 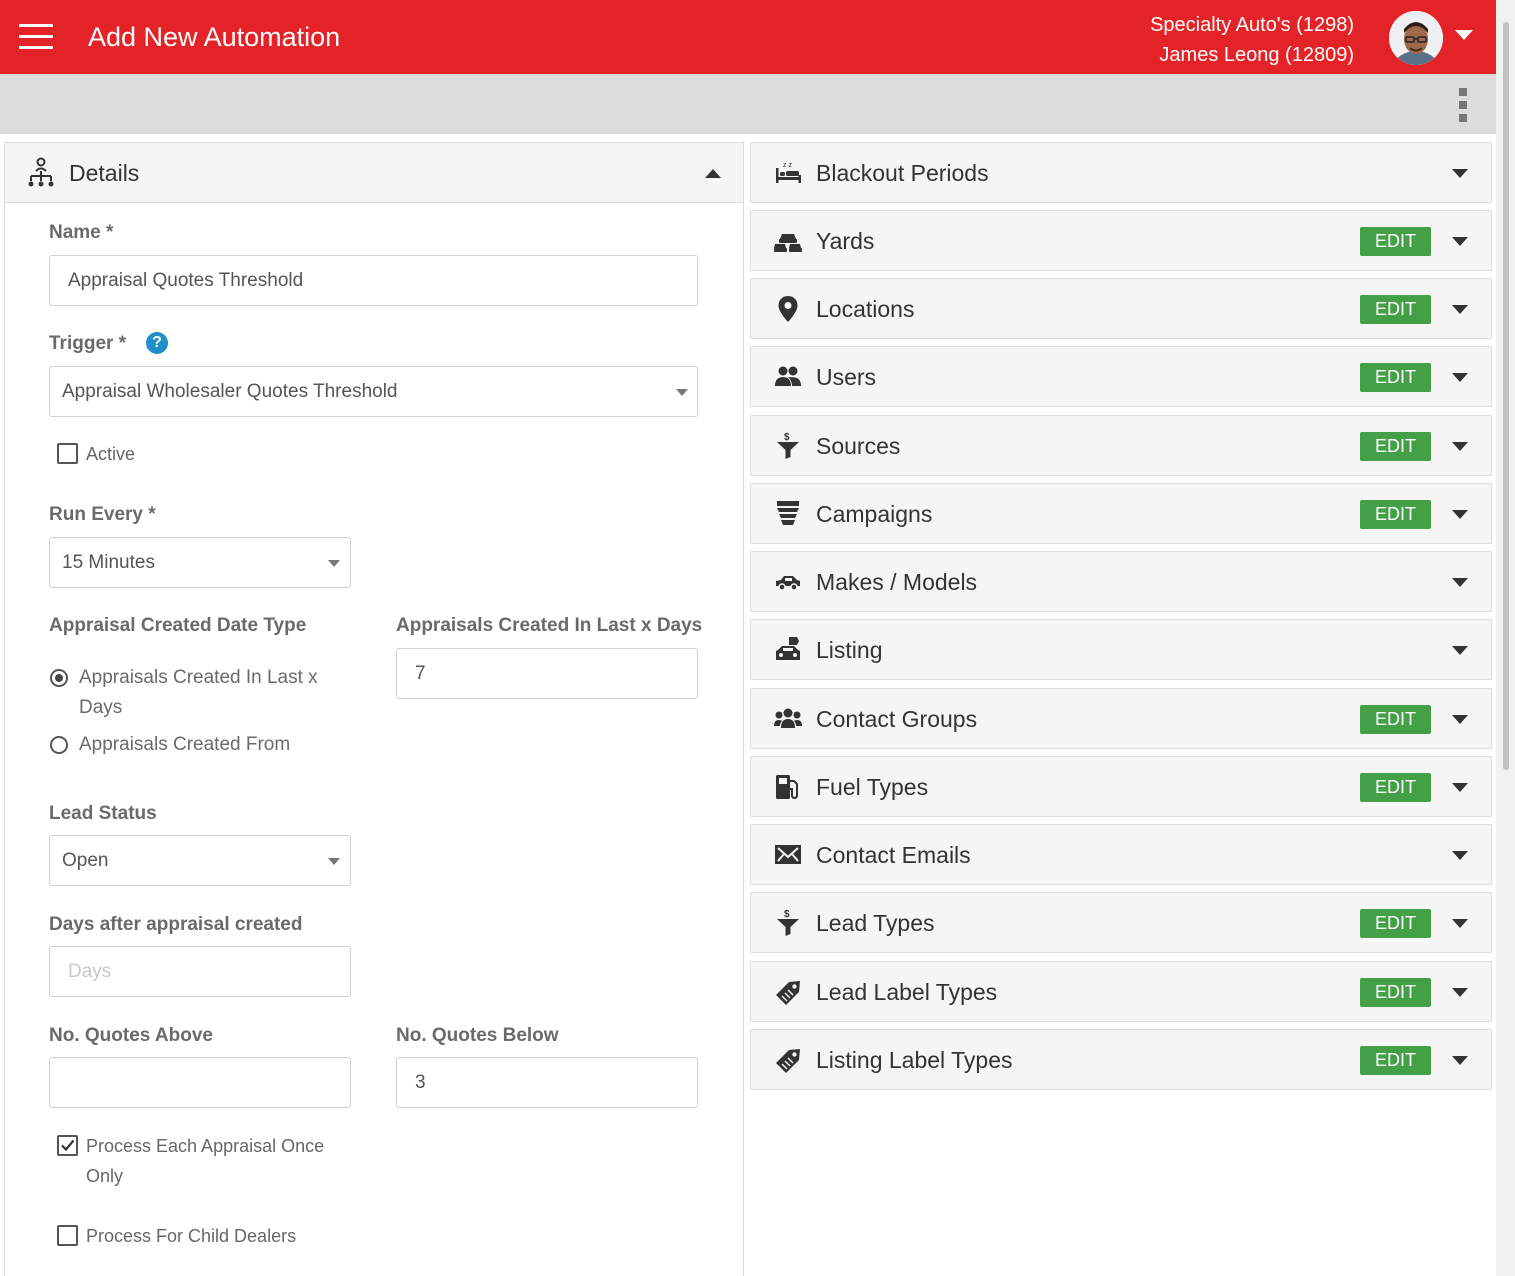 I want to click on edit-campaigns-button: EDIT, so click(x=1395, y=514).